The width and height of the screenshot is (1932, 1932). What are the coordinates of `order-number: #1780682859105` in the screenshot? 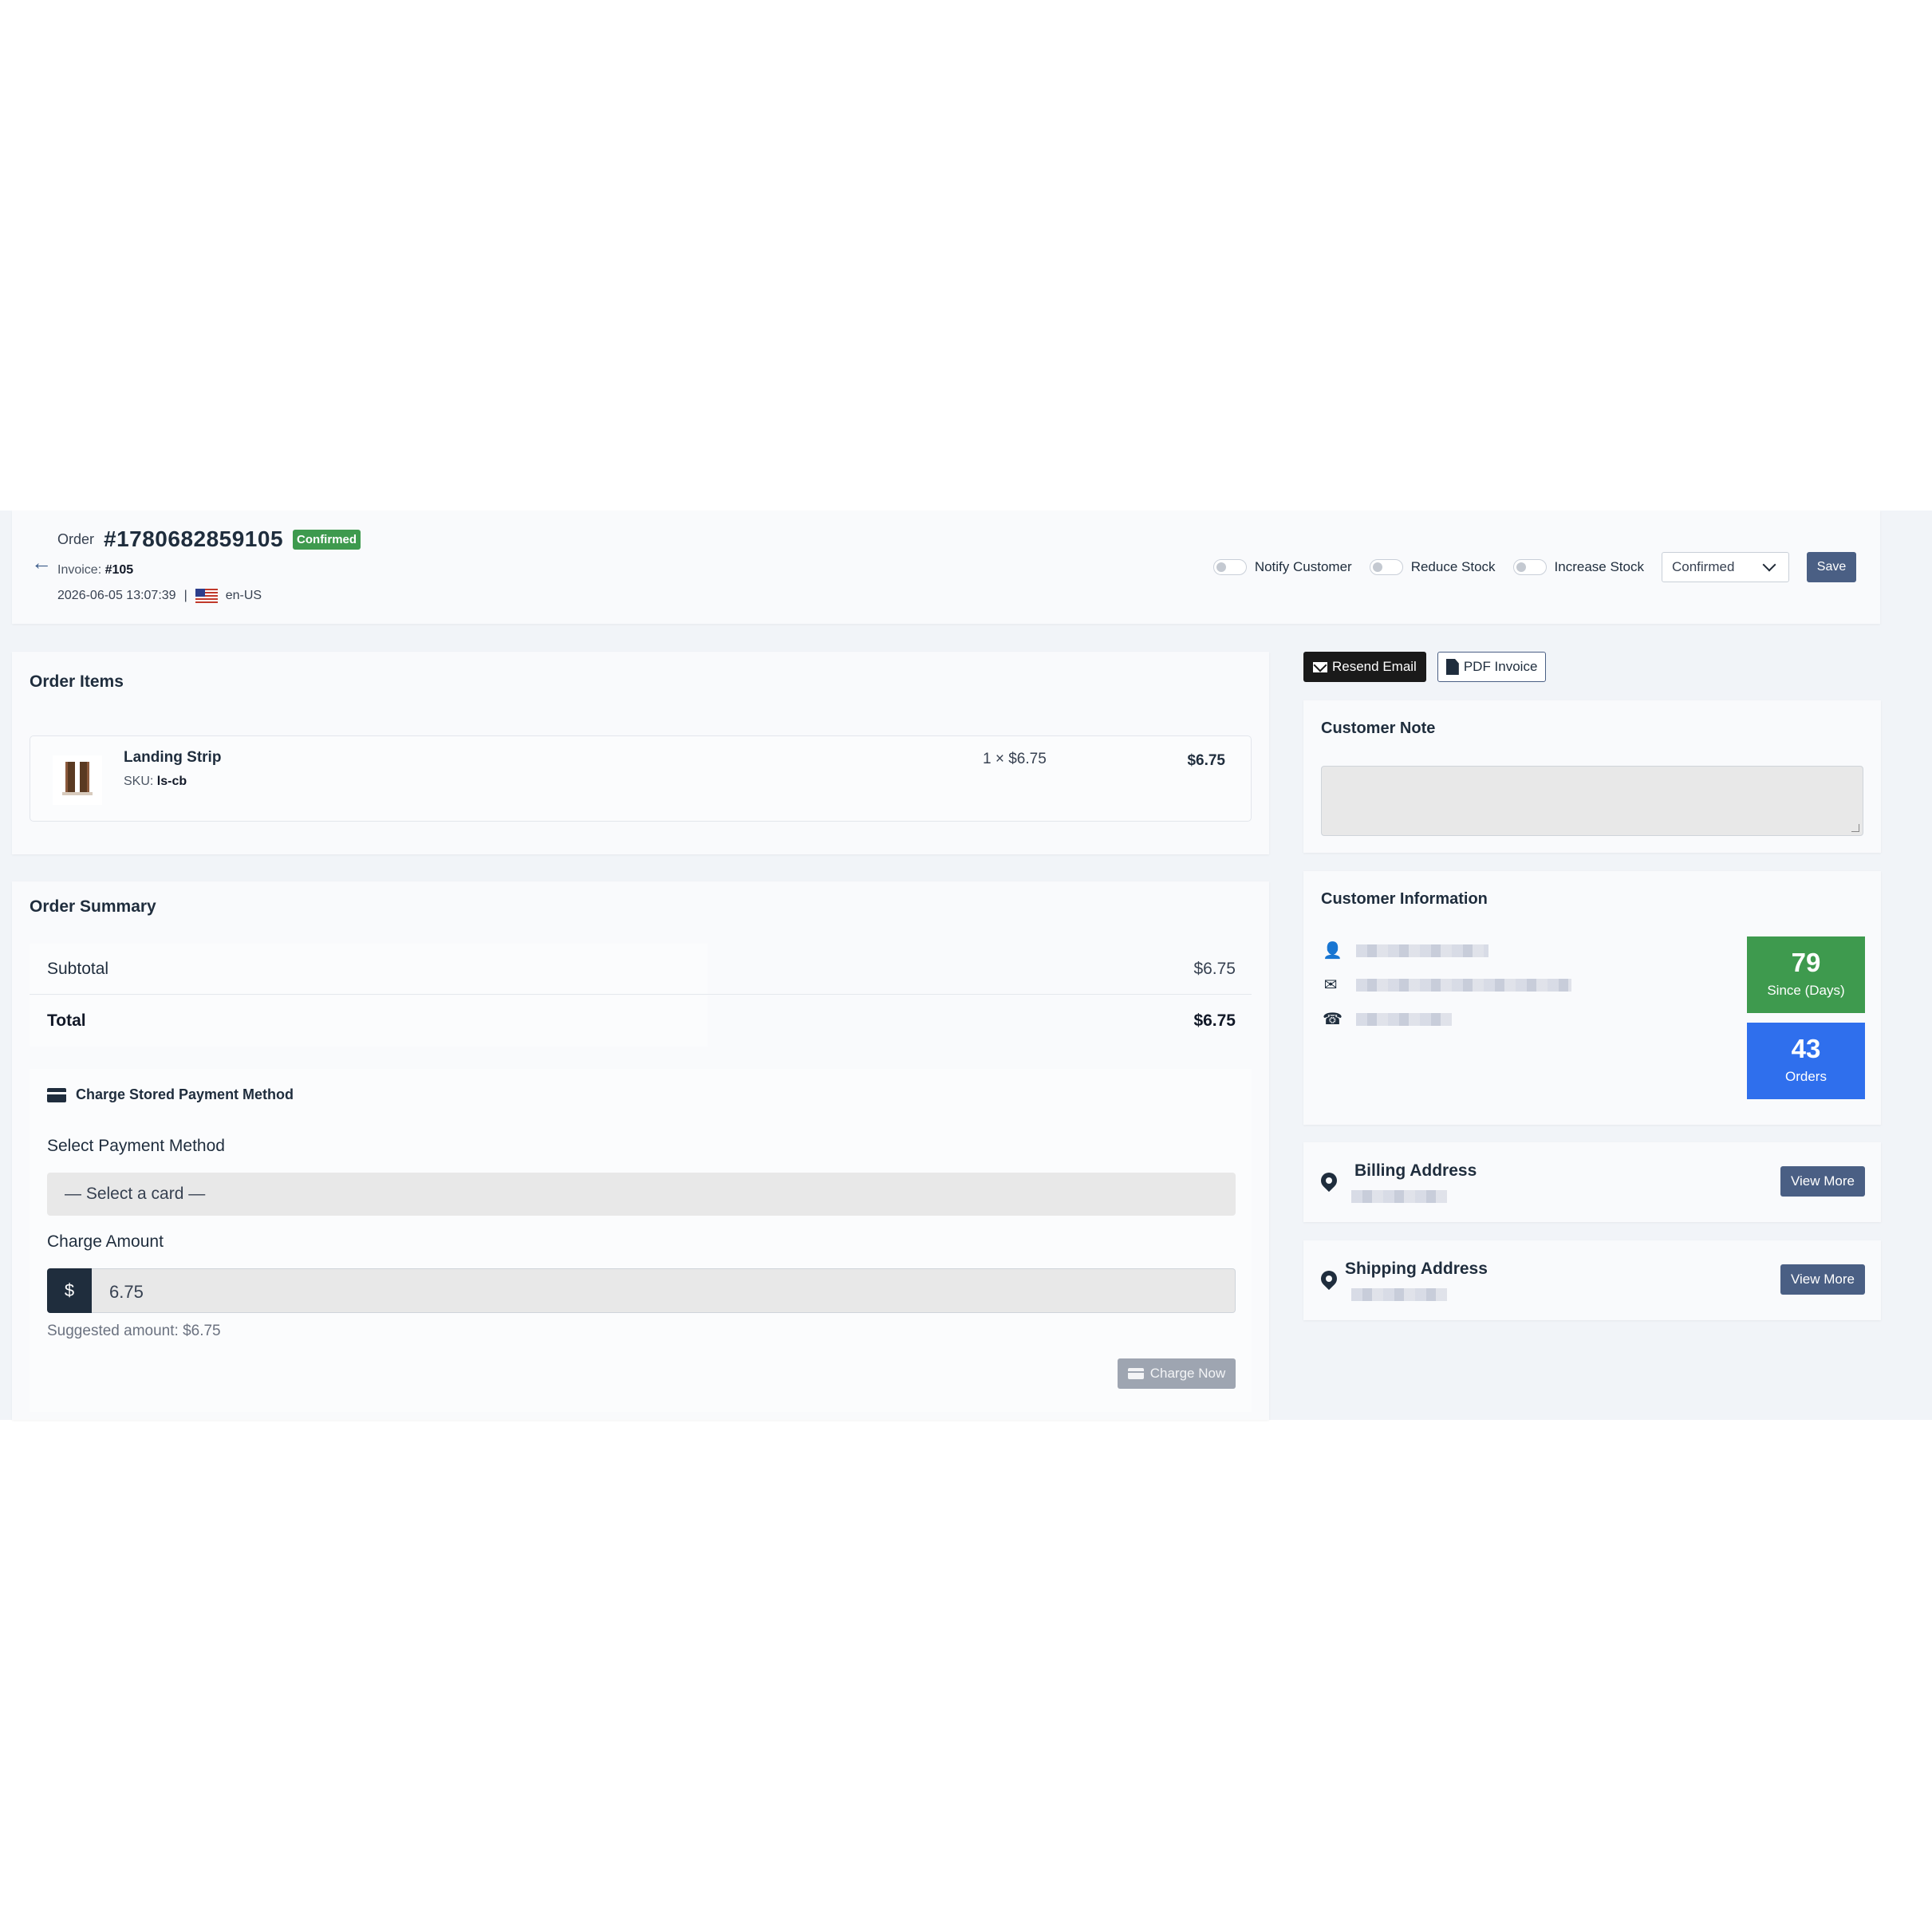 It's located at (194, 538).